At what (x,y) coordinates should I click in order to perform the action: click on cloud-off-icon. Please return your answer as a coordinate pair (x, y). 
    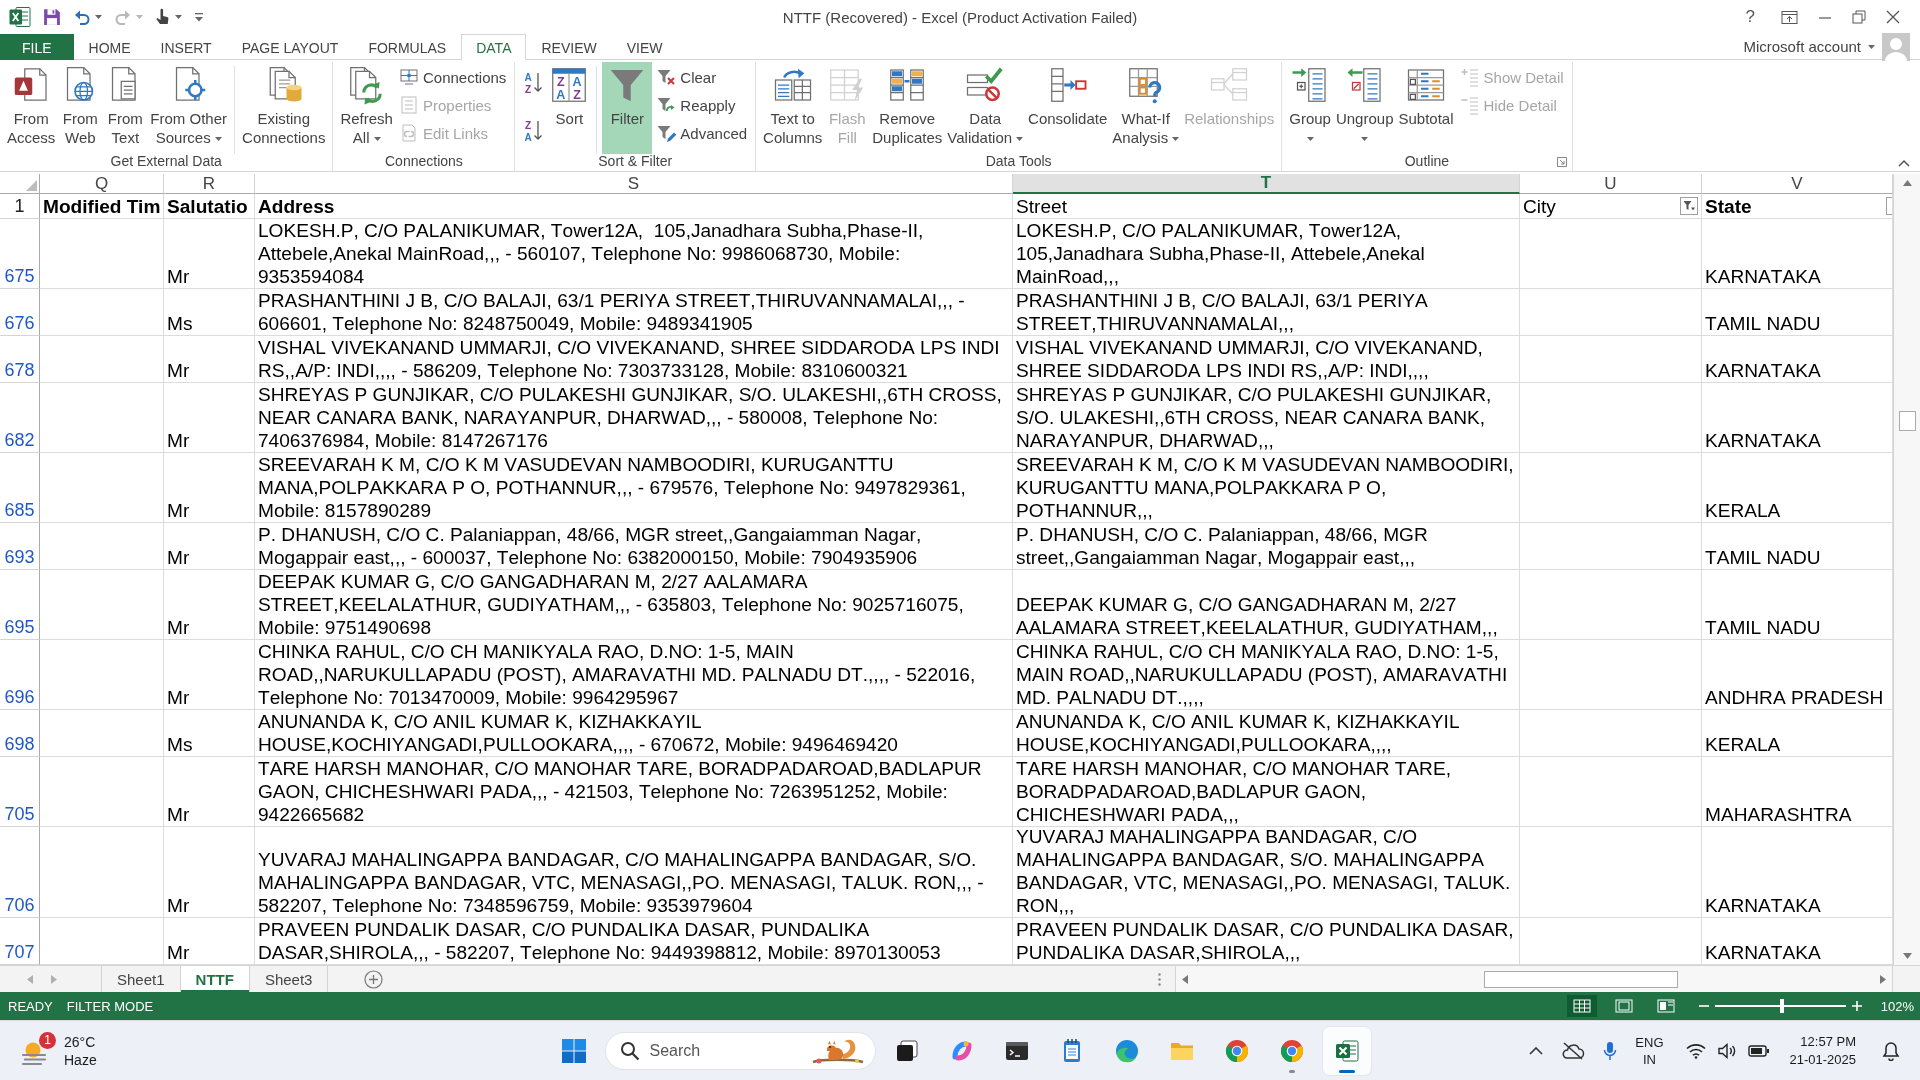
    Looking at the image, I should click on (1573, 1050).